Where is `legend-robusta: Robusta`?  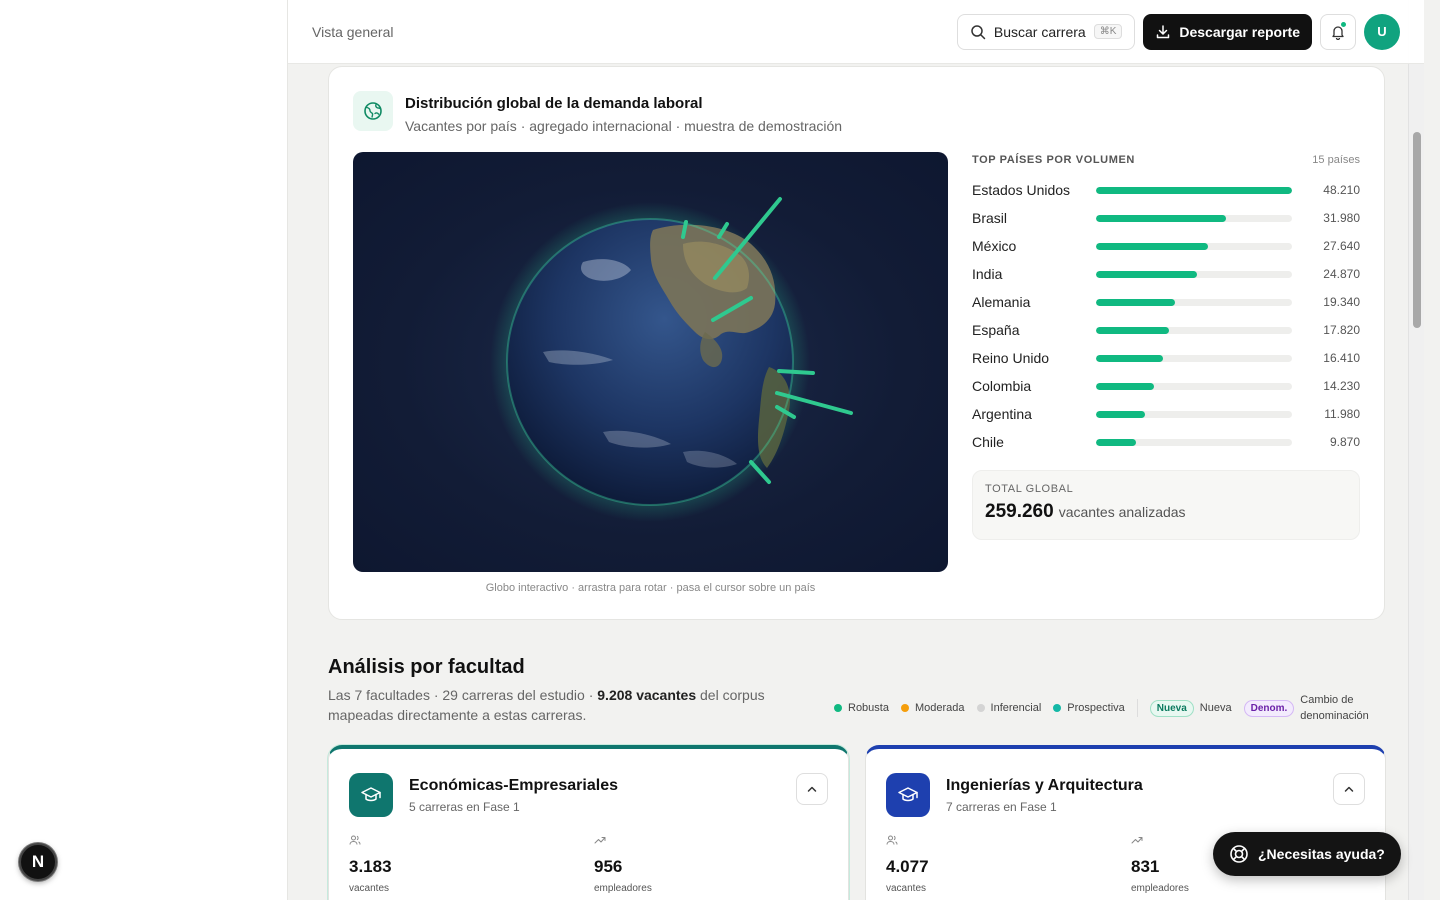
legend-robusta: Robusta is located at coordinates (861, 708).